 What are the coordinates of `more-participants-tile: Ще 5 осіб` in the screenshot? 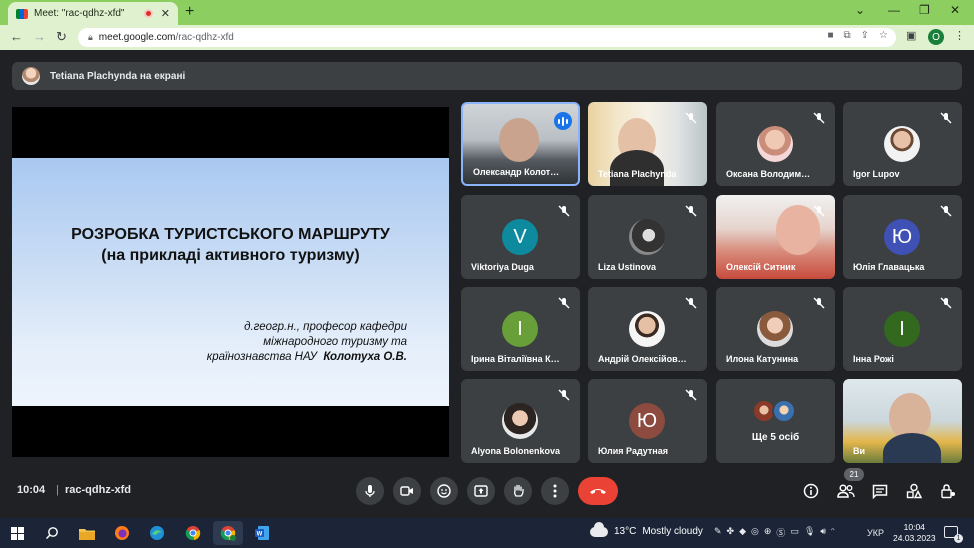 It's located at (775, 421).